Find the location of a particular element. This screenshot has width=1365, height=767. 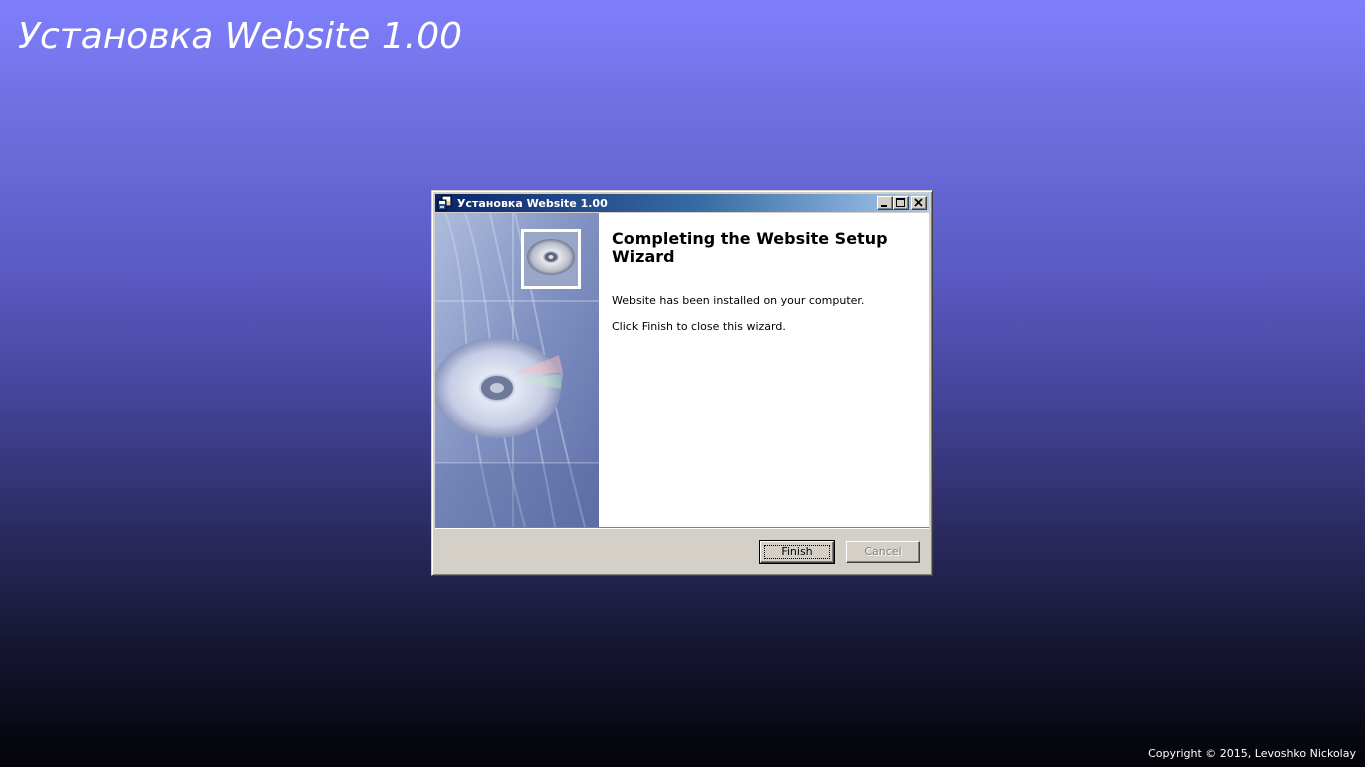

window-titlebar: Установка Website 1.00 is located at coordinates (682, 203).